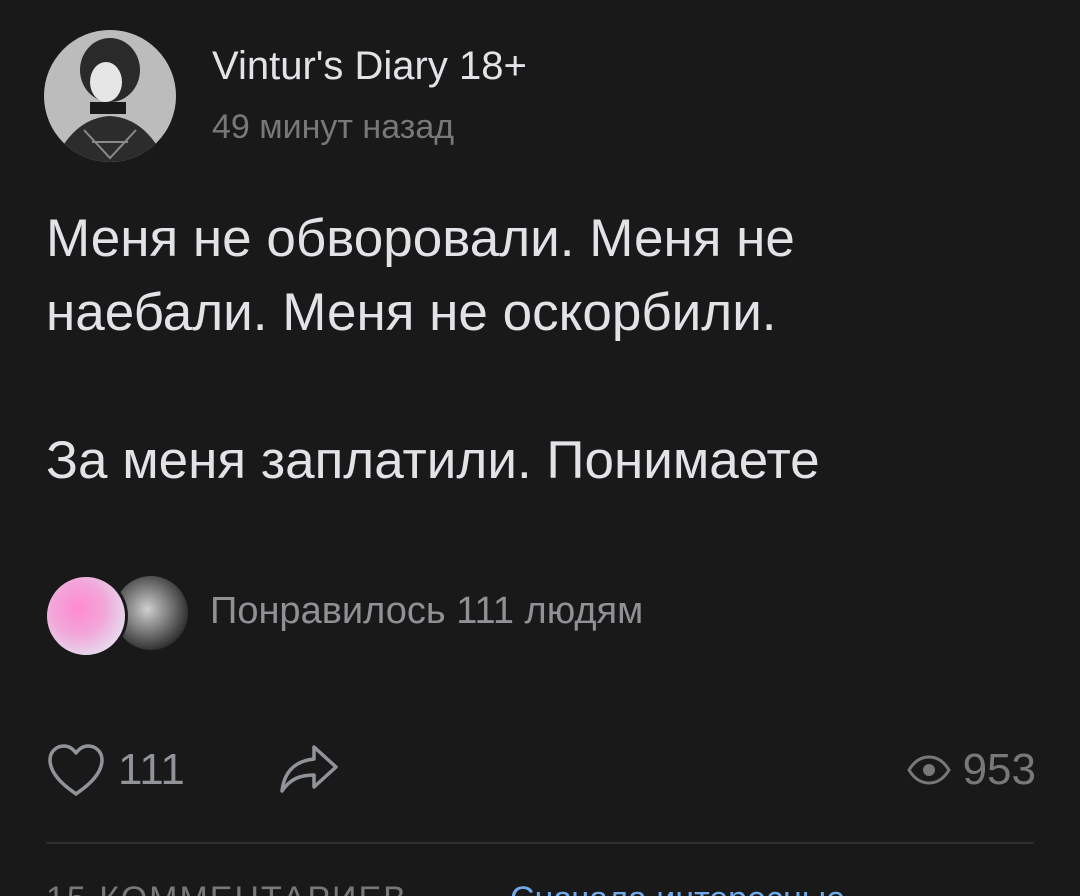  I want to click on comments-header: 15 КОММЕНТАРИЕВ Сначала интересные, so click(540, 886).